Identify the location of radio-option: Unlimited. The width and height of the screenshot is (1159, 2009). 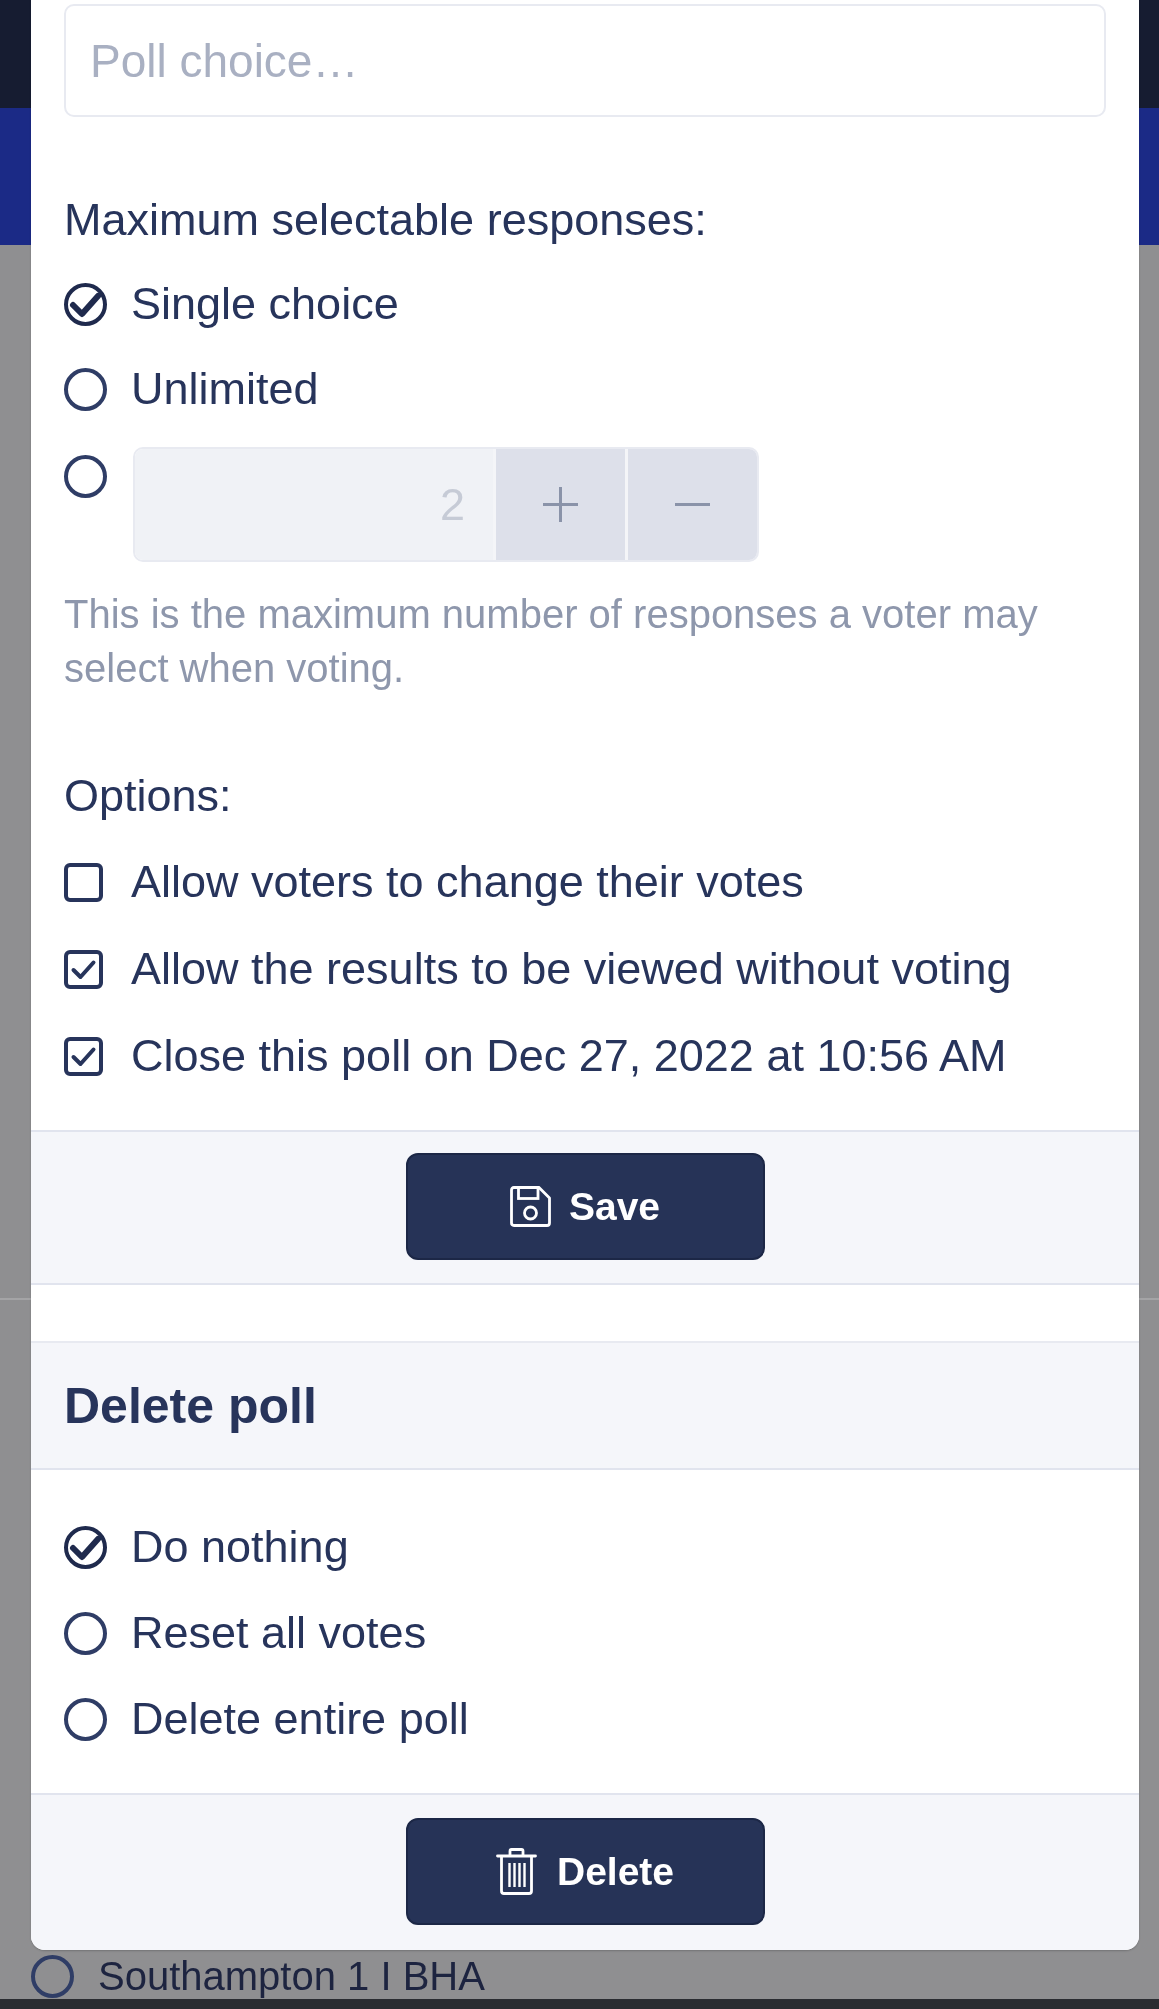
(191, 389).